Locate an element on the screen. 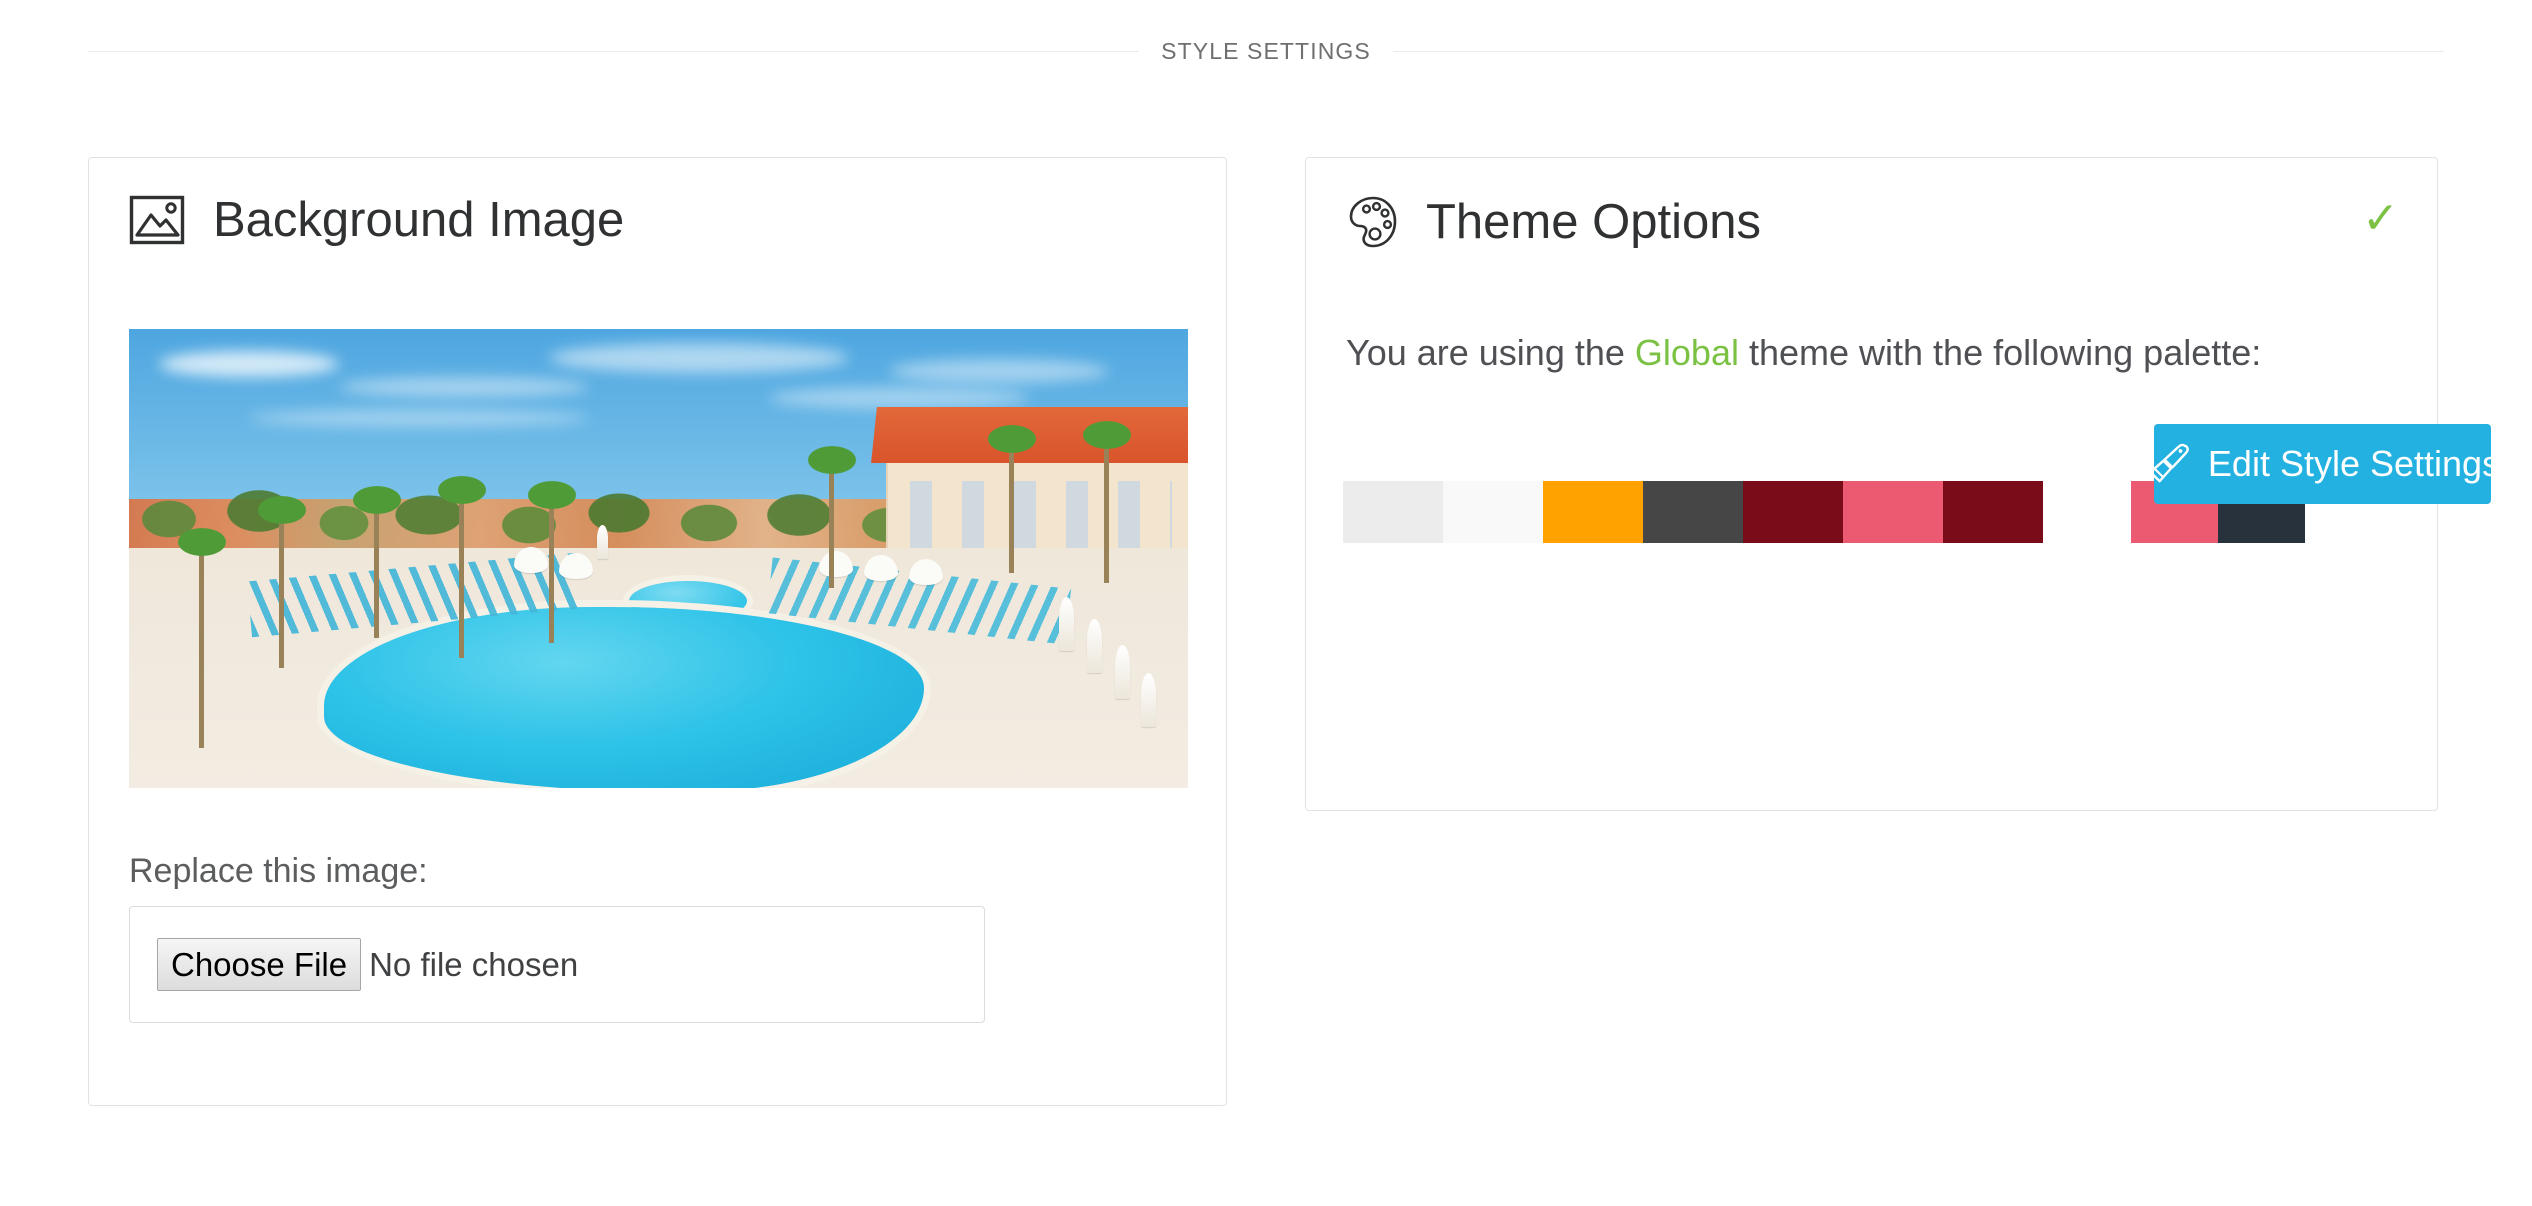  theme-name: Global is located at coordinates (1686, 352).